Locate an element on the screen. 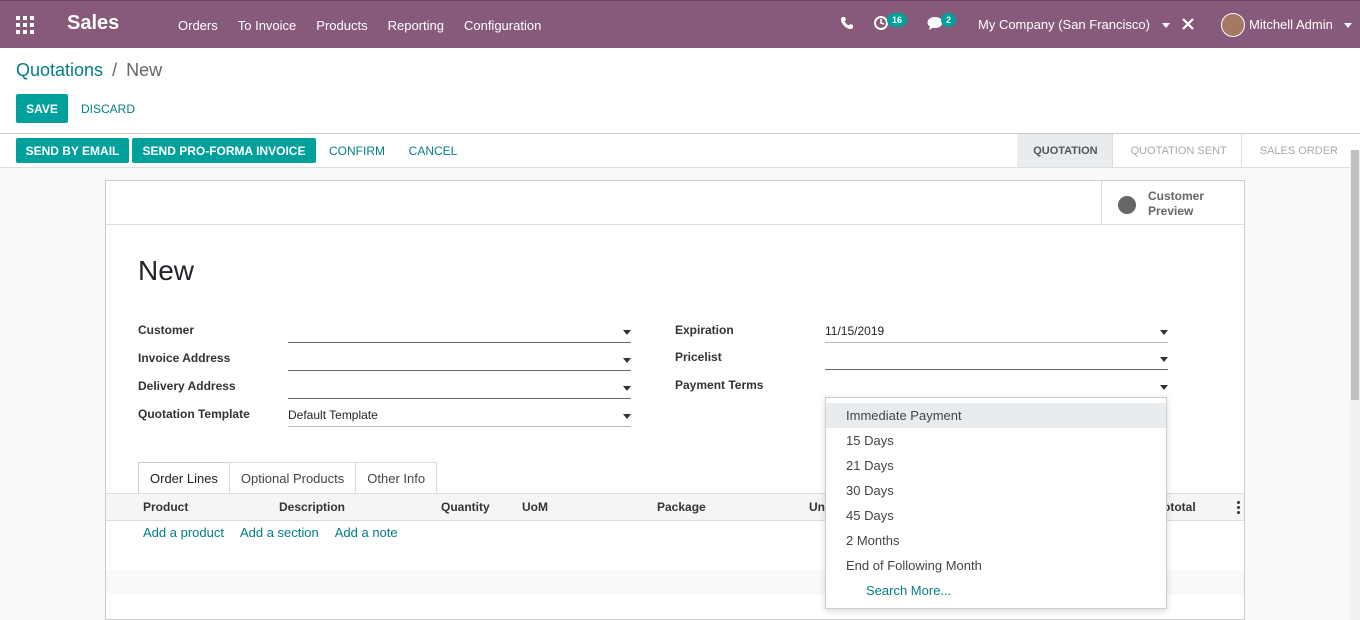 Image resolution: width=1360 pixels, height=620 pixels. notebook-tabs: Order Lines Optional Products Other Info is located at coordinates (288, 477).